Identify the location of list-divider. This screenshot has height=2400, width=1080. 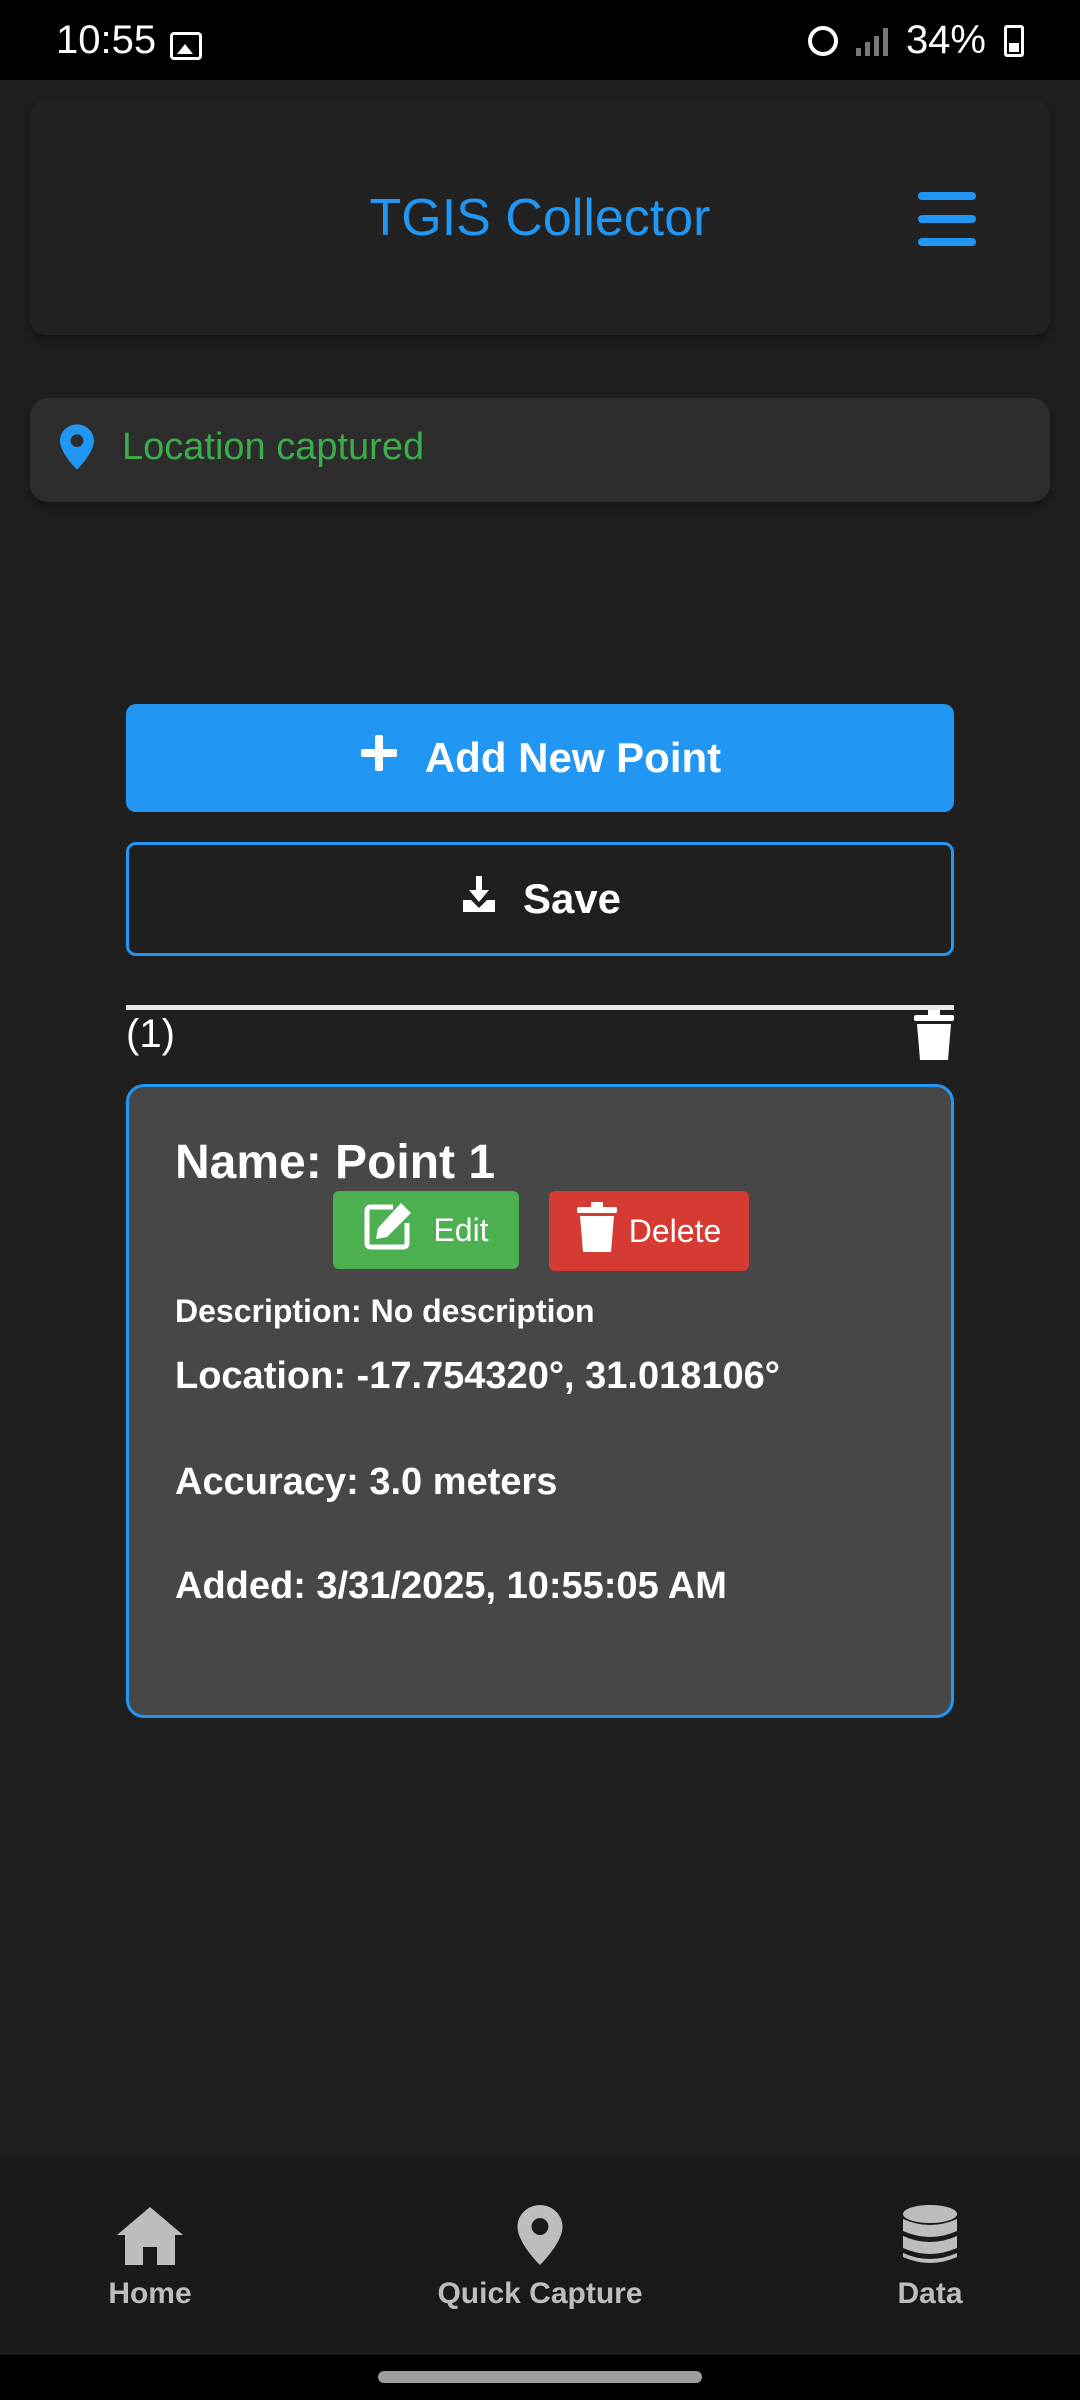
(540, 1007).